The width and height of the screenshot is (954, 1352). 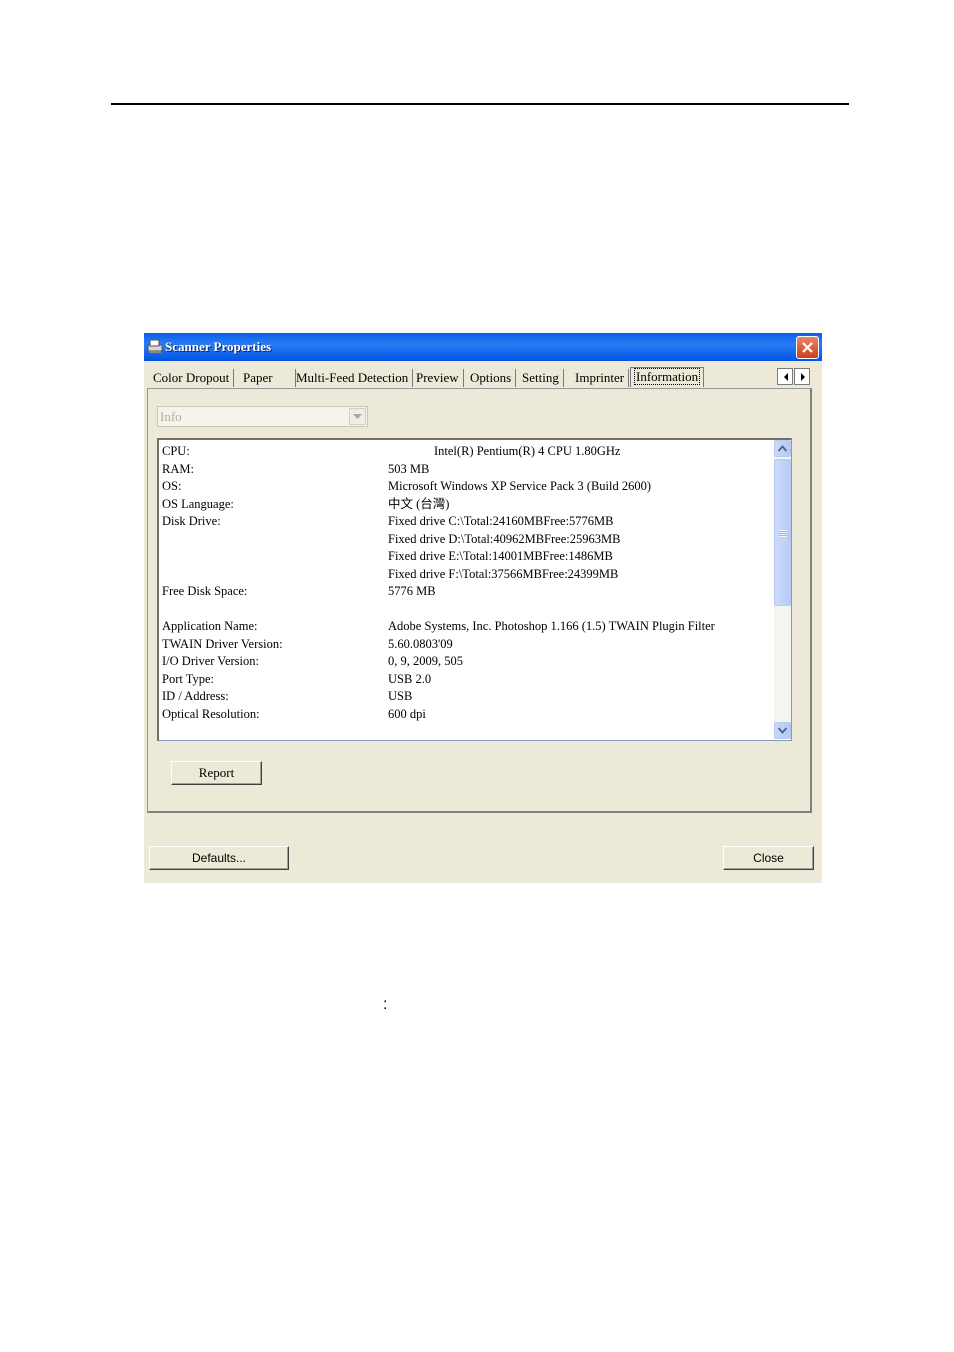 What do you see at coordinates (191, 521) in the screenshot?
I see `info-label: Disk Drive:` at bounding box center [191, 521].